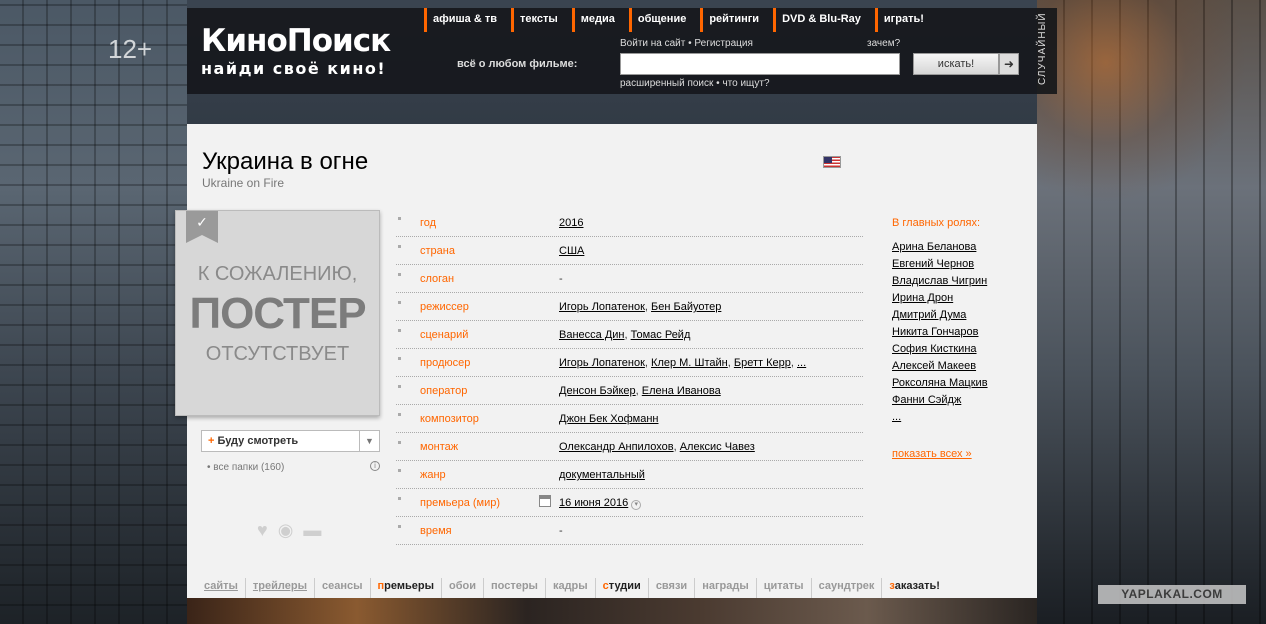 The width and height of the screenshot is (1266, 624). I want to click on heart-icon: ♥, so click(262, 530).